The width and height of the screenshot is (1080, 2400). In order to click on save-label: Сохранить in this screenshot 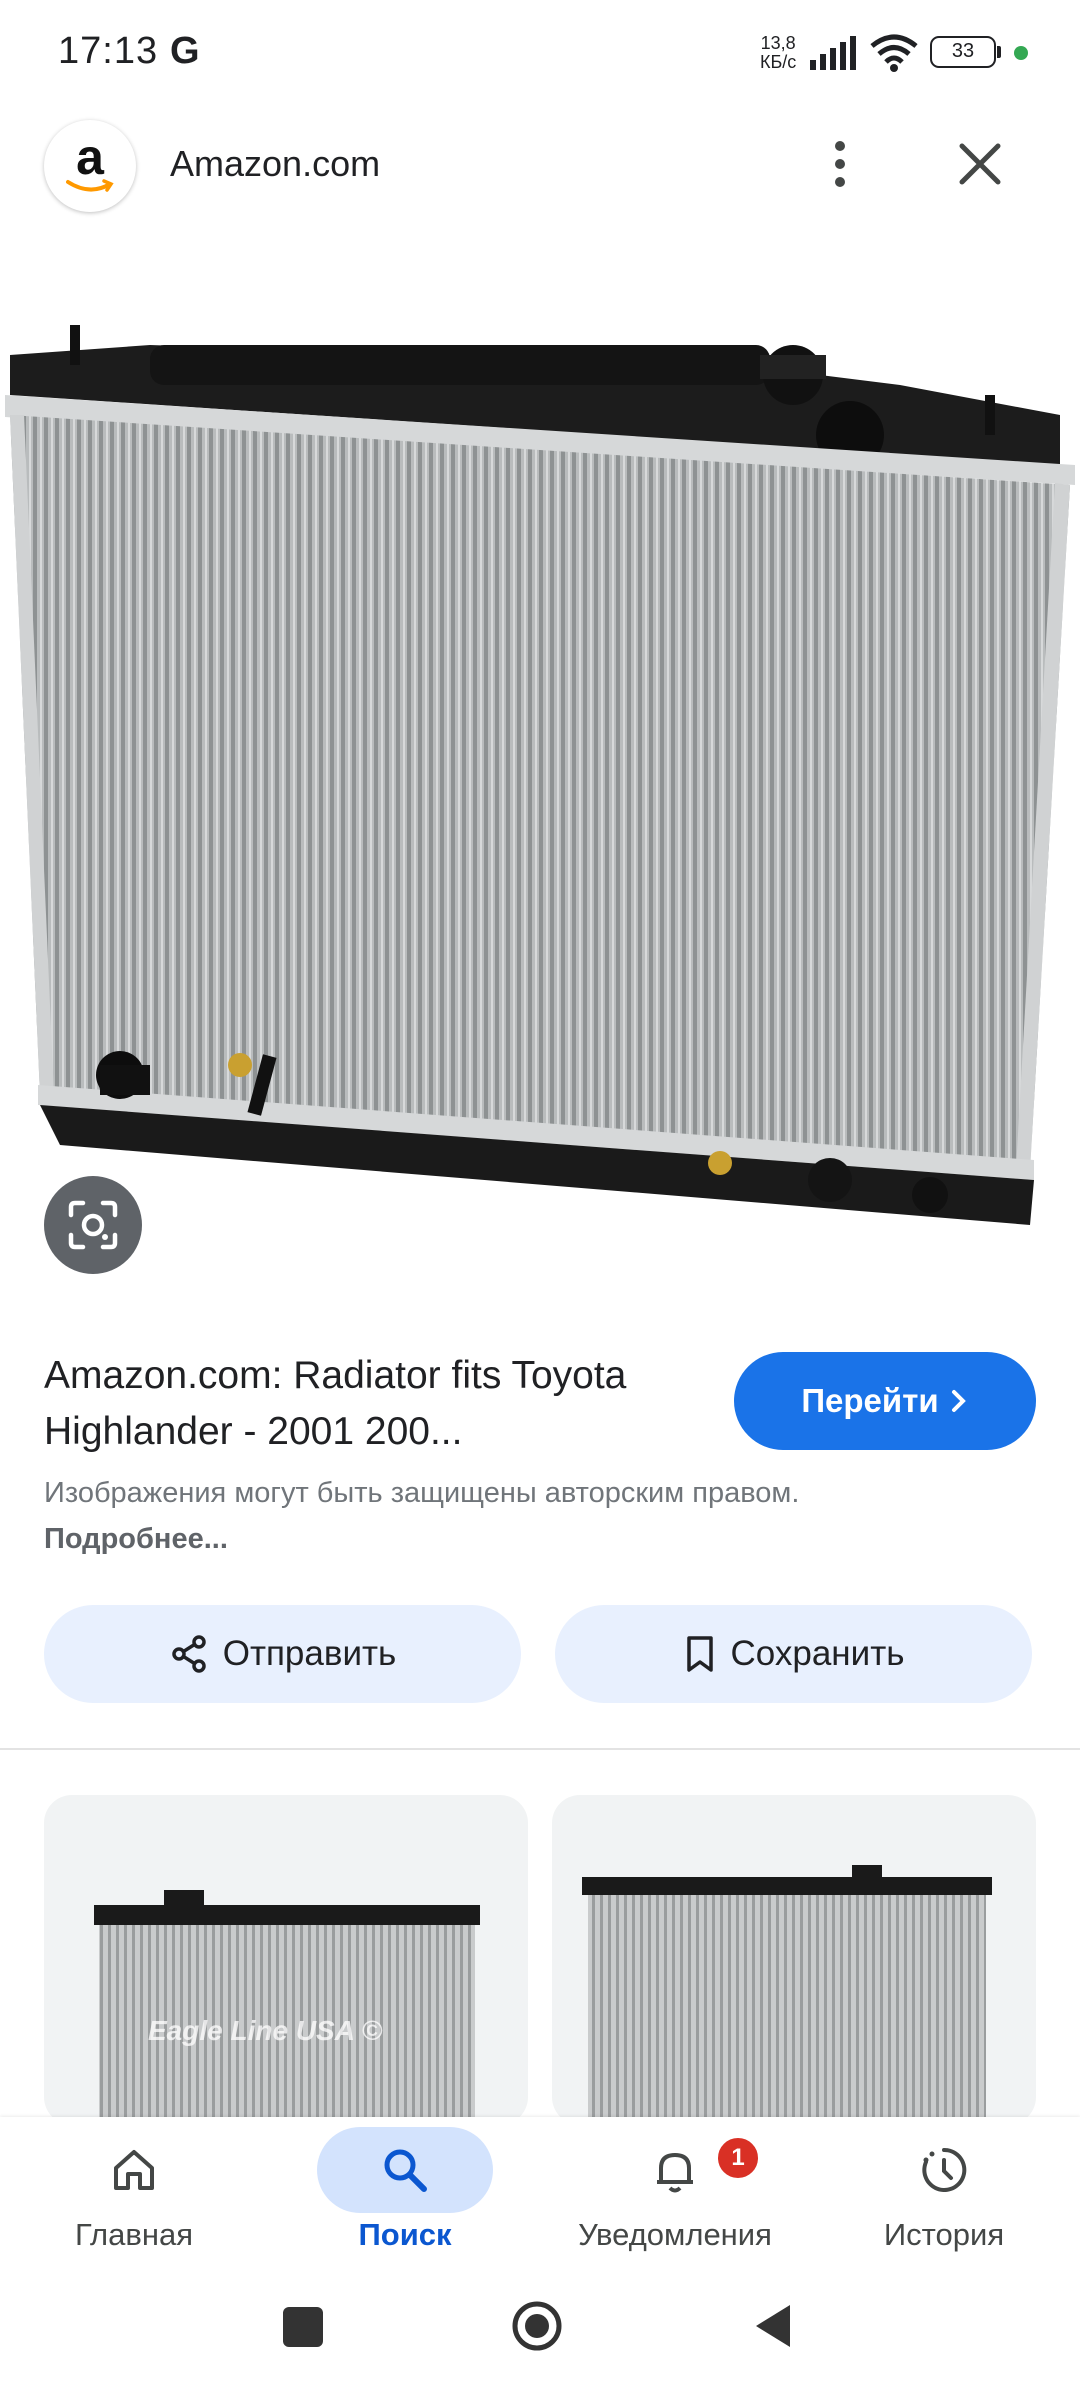, I will do `click(817, 1653)`.